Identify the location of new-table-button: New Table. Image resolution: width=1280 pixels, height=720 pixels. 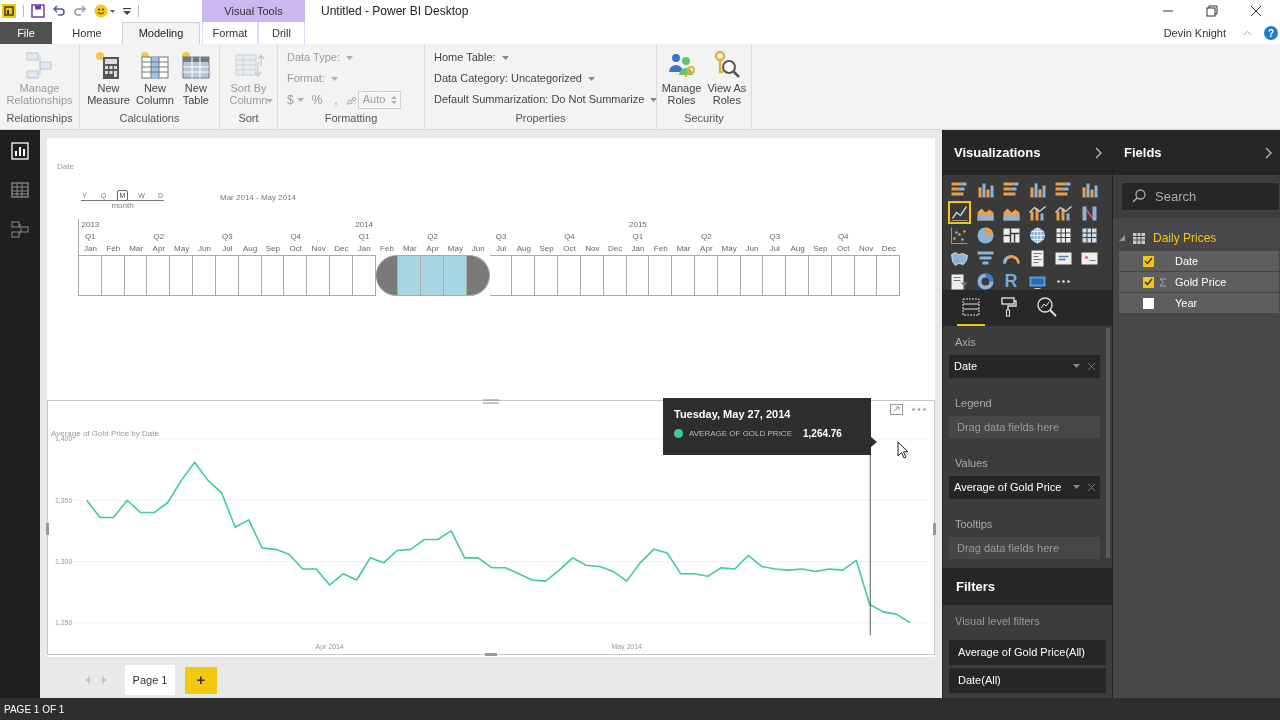
(195, 78).